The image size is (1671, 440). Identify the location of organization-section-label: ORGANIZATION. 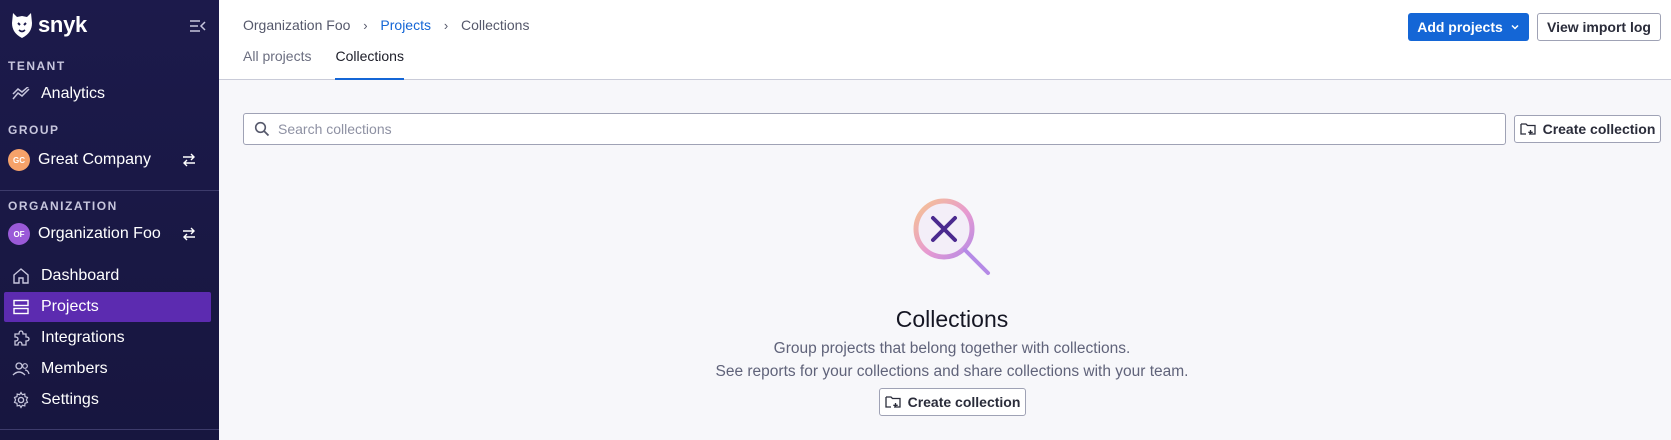
(63, 206).